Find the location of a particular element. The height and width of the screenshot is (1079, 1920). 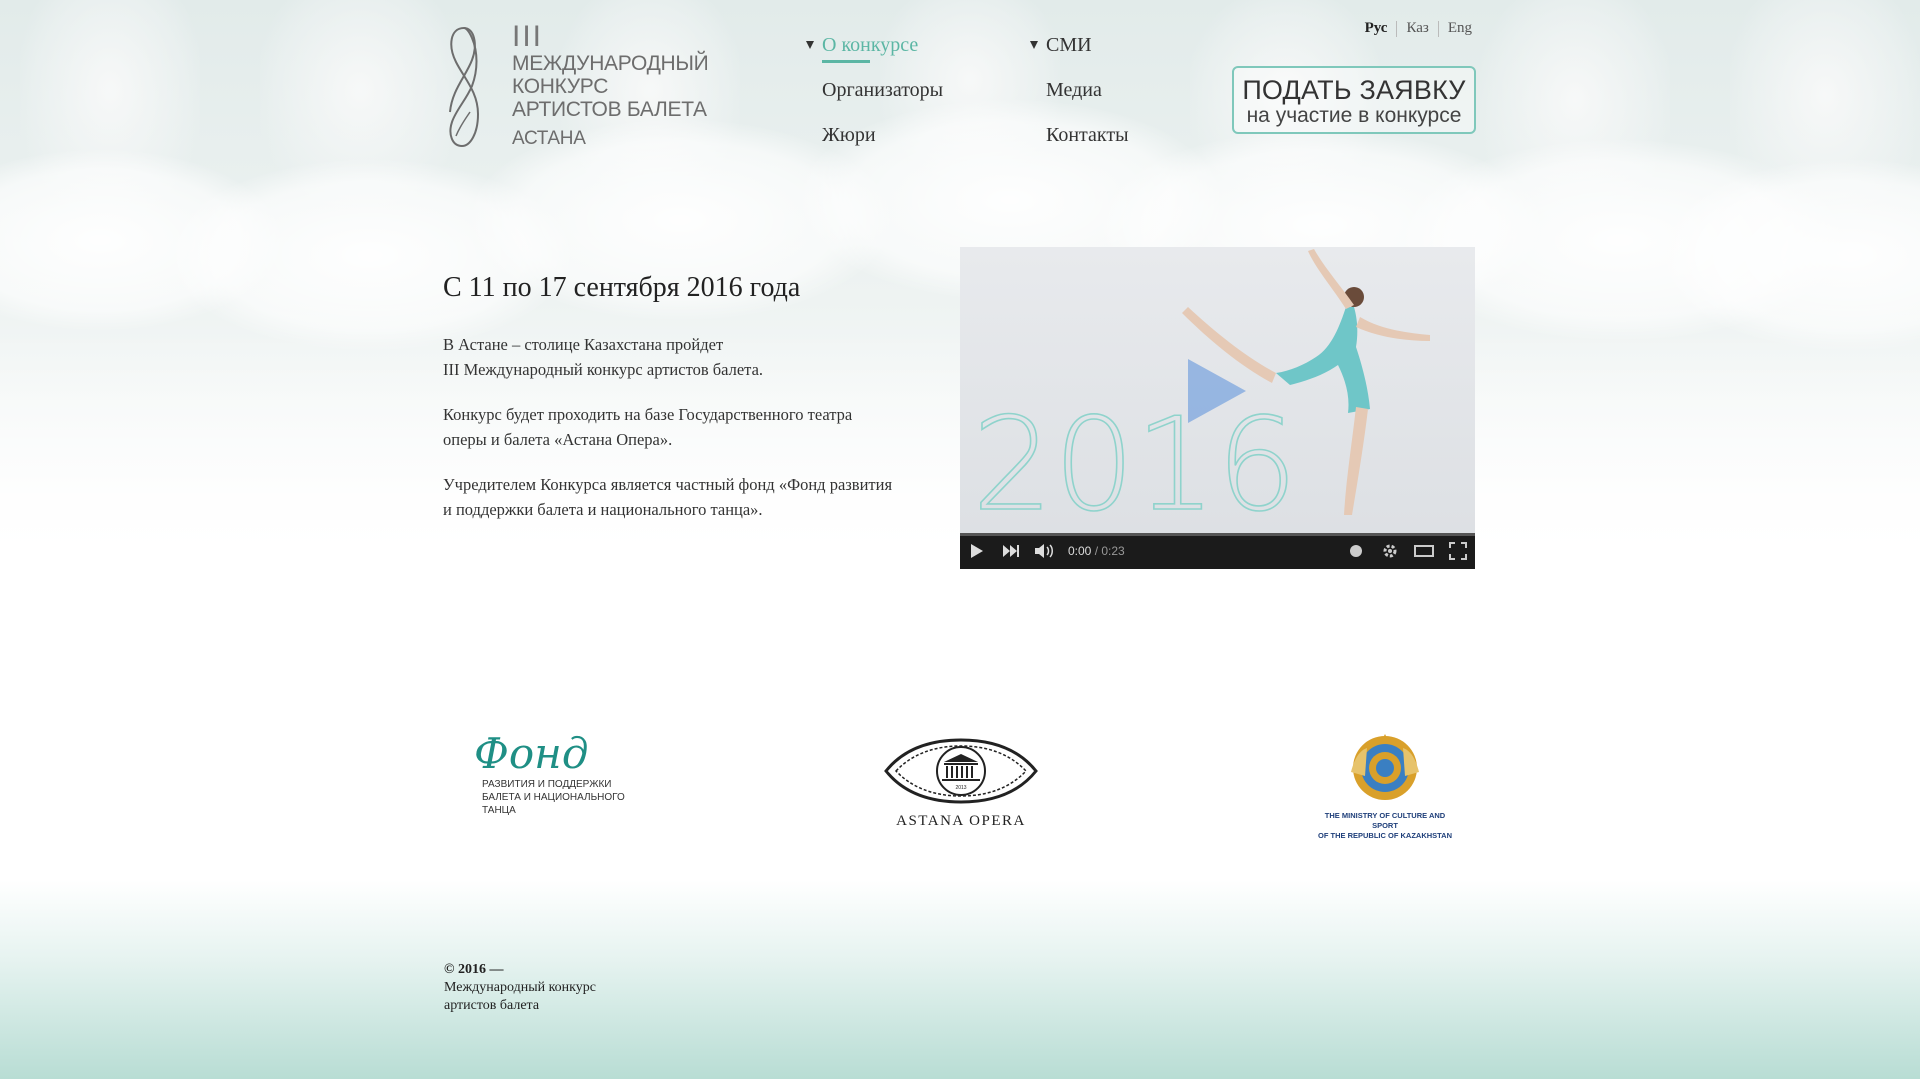

nav-item-press: СМИ is located at coordinates (1079, 52).